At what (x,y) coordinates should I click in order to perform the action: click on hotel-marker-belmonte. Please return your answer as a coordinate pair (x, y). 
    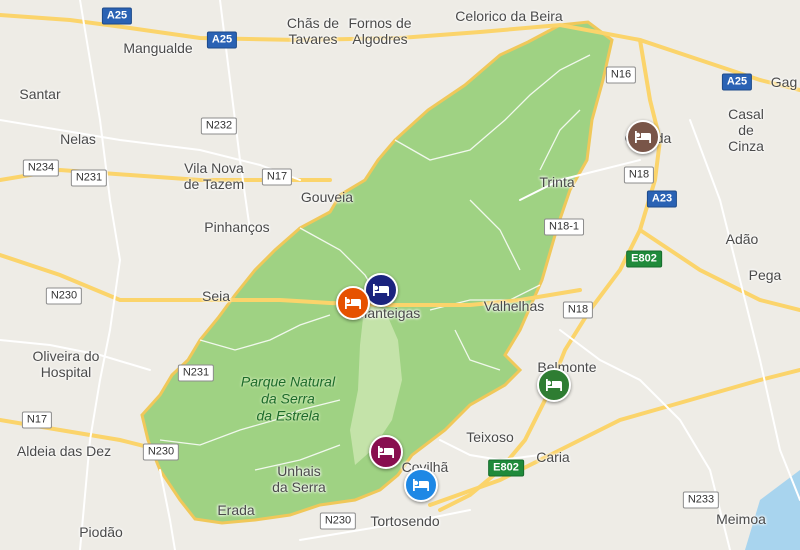
    Looking at the image, I should click on (554, 385).